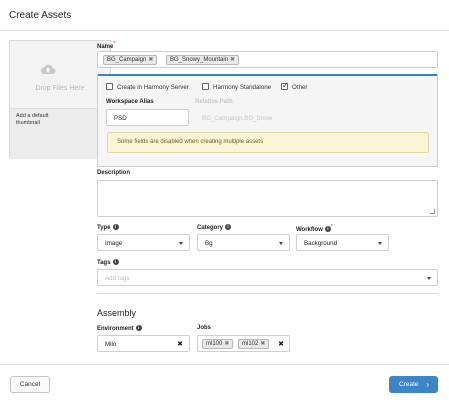 The height and width of the screenshot is (400, 449). I want to click on other-checkbox: ✓, so click(285, 85).